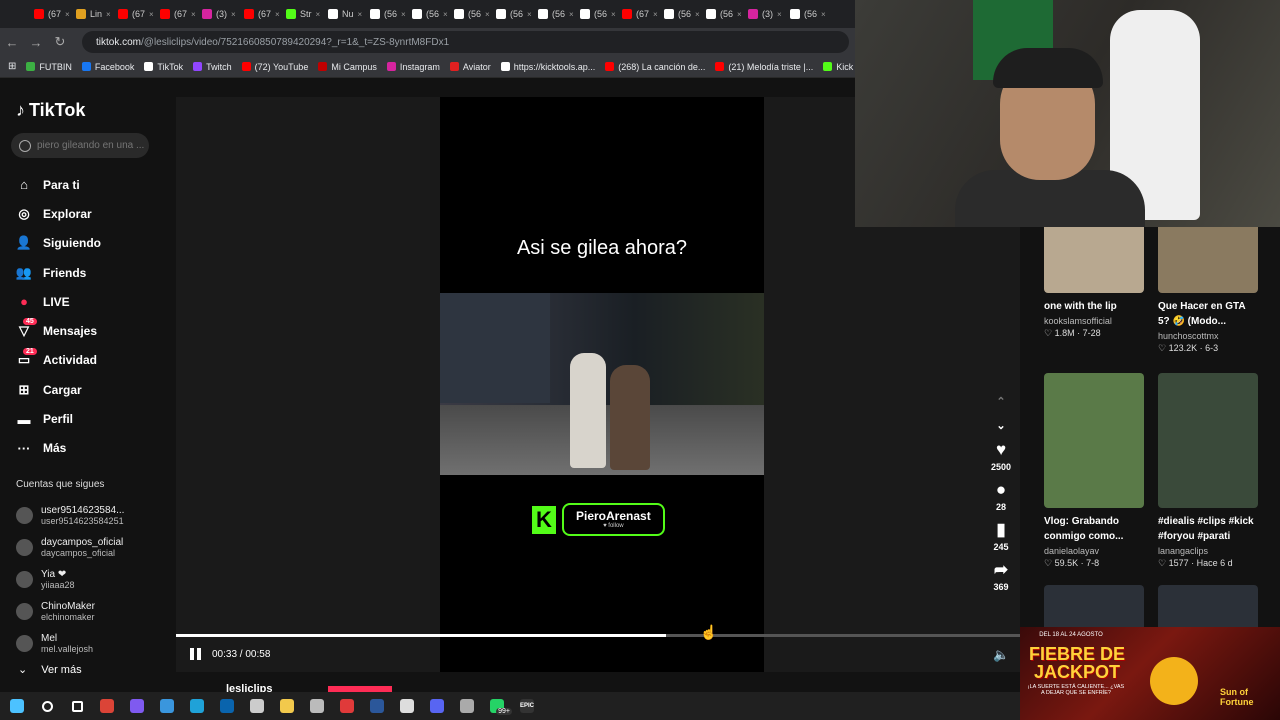 Image resolution: width=1280 pixels, height=720 pixels. I want to click on folder-icon, so click(287, 706).